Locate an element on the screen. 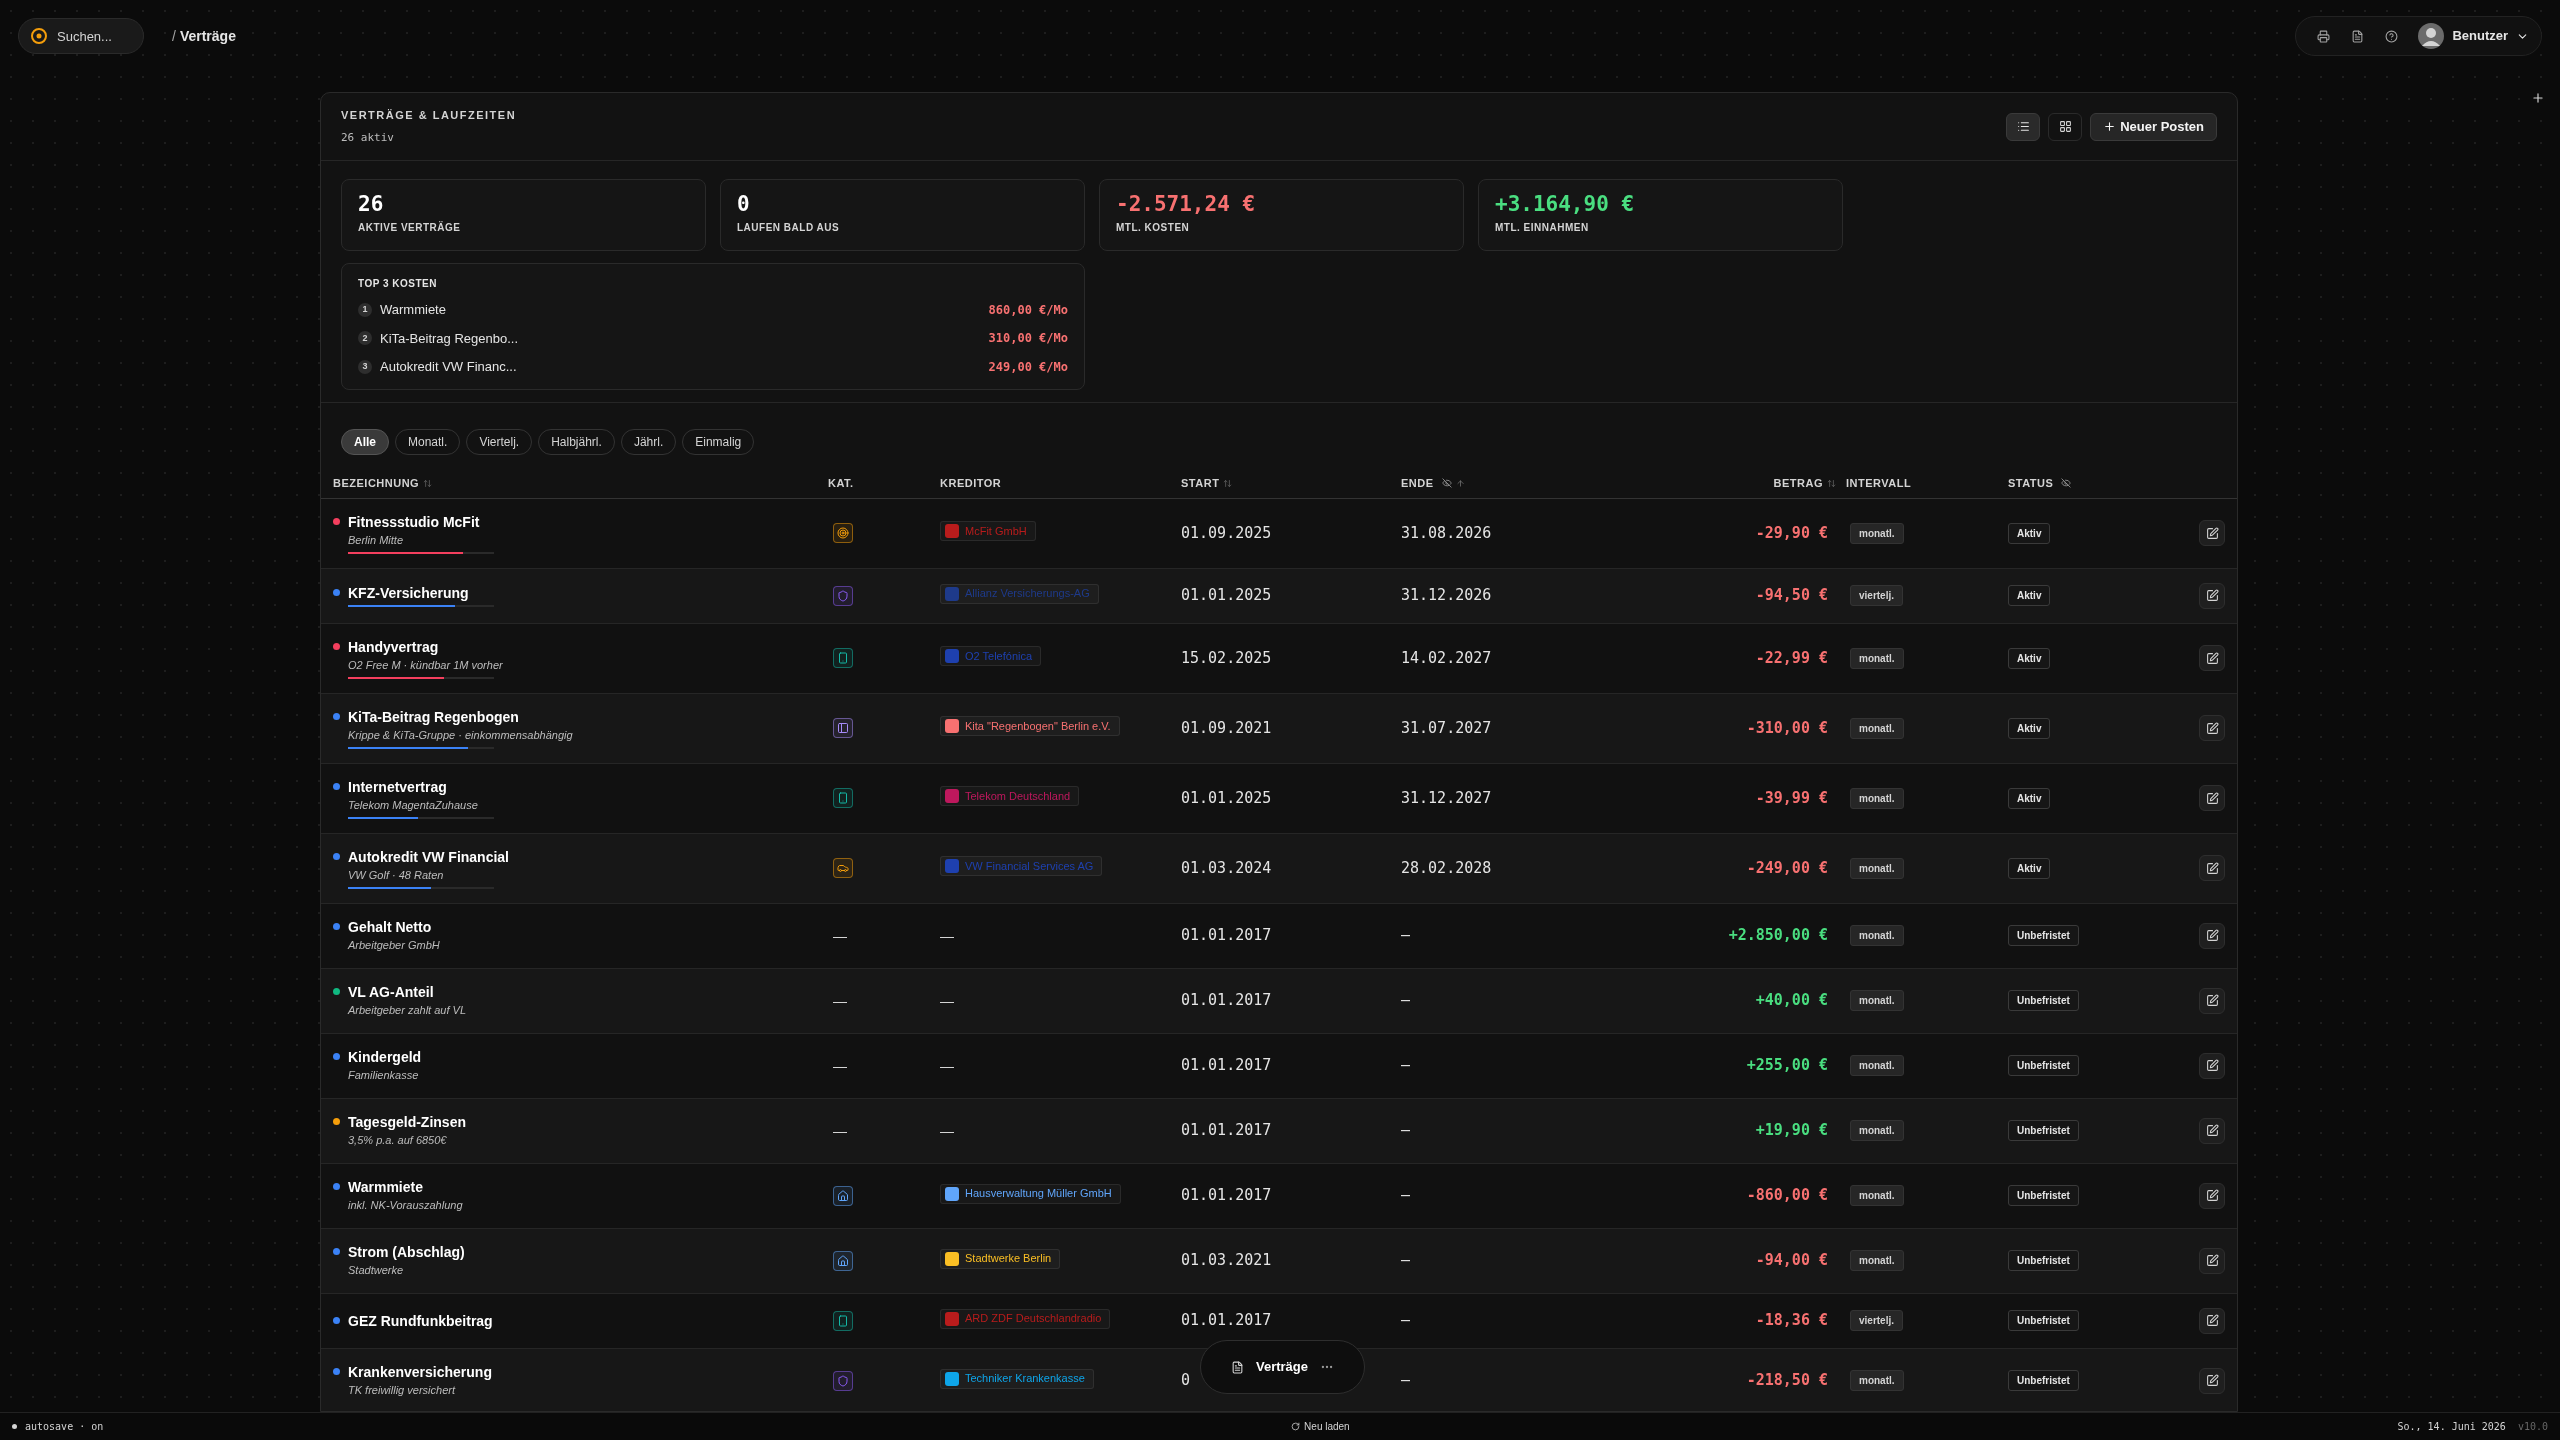  list-view-button is located at coordinates (2023, 126).